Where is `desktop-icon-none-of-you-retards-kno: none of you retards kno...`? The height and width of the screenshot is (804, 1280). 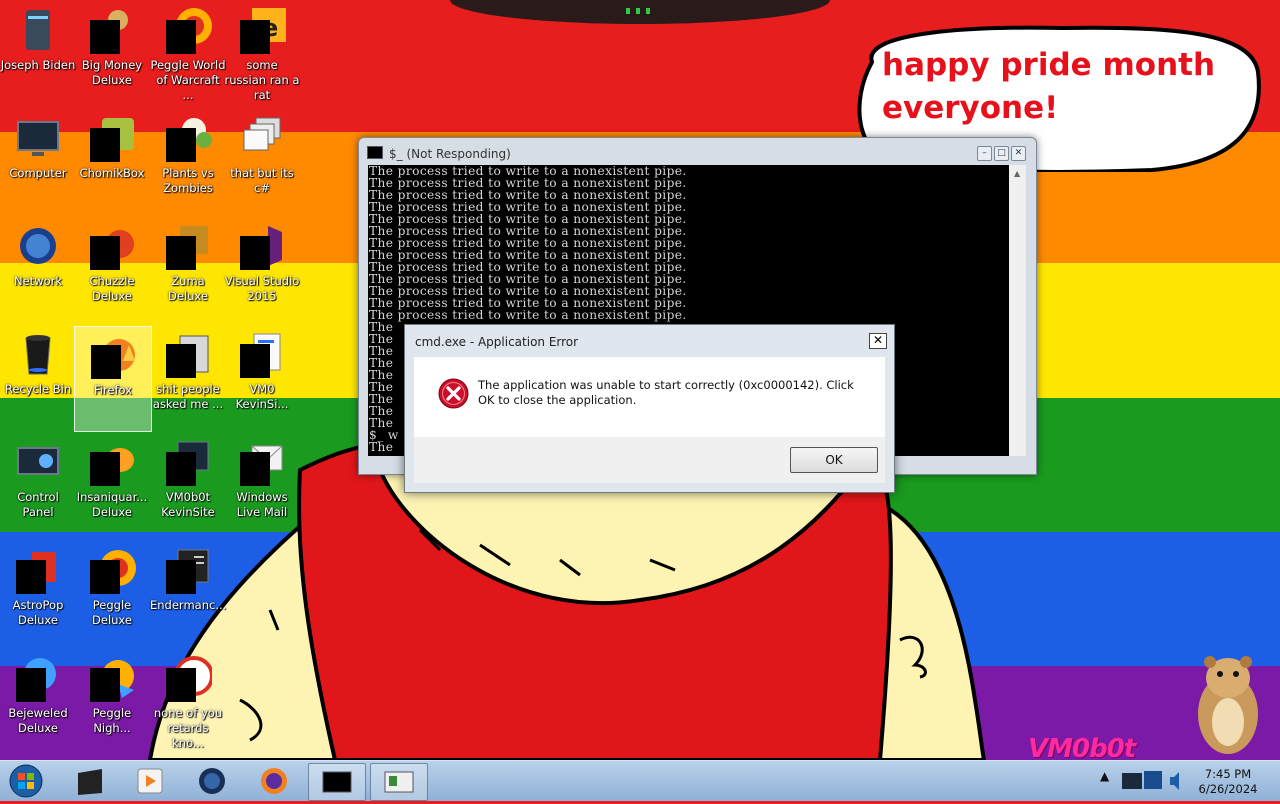
desktop-icon-none-of-you-retards-kno: none of you retards kno... is located at coordinates (188, 702).